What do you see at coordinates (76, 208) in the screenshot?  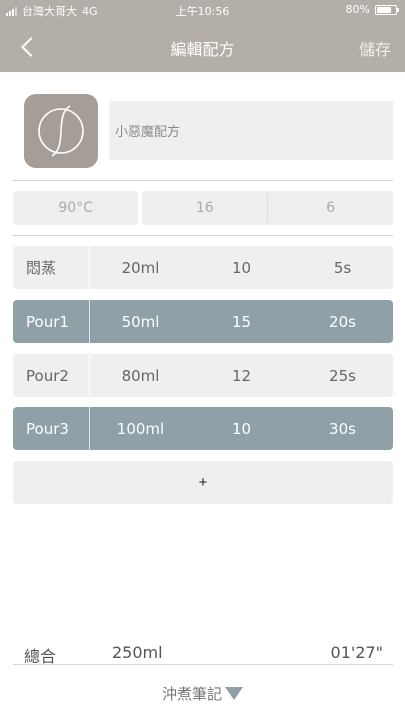 I see `temperature-field: 90°C` at bounding box center [76, 208].